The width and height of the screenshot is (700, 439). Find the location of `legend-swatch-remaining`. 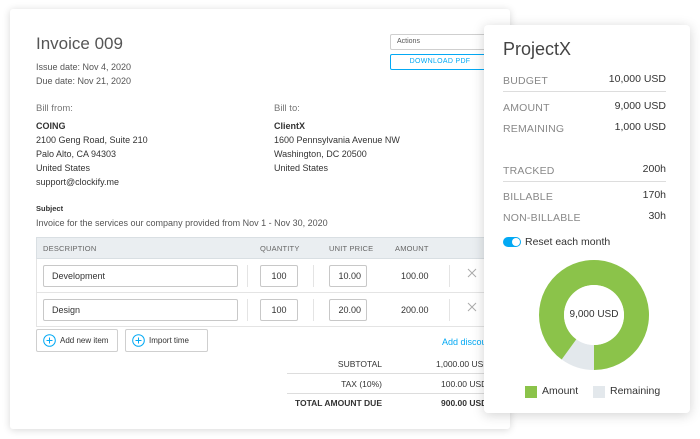

legend-swatch-remaining is located at coordinates (599, 392).